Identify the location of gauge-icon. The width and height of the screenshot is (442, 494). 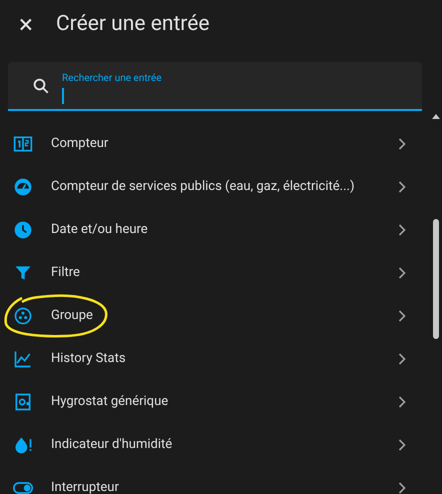
(23, 186).